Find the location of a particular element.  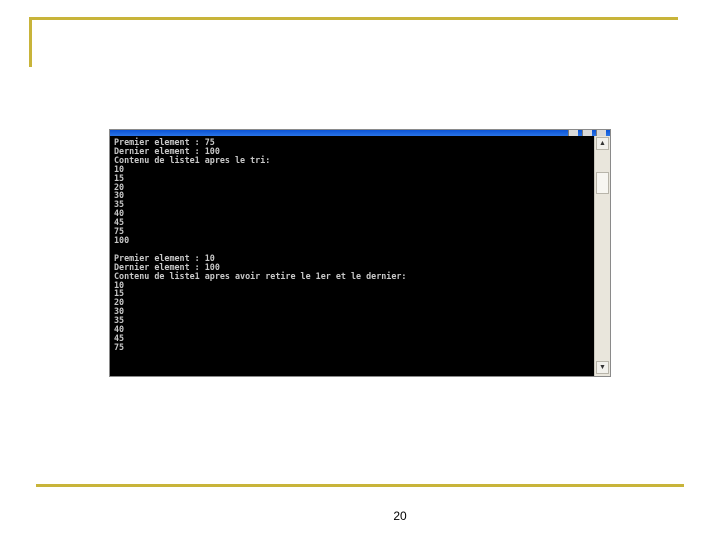

console-line: 75 is located at coordinates (119, 346).